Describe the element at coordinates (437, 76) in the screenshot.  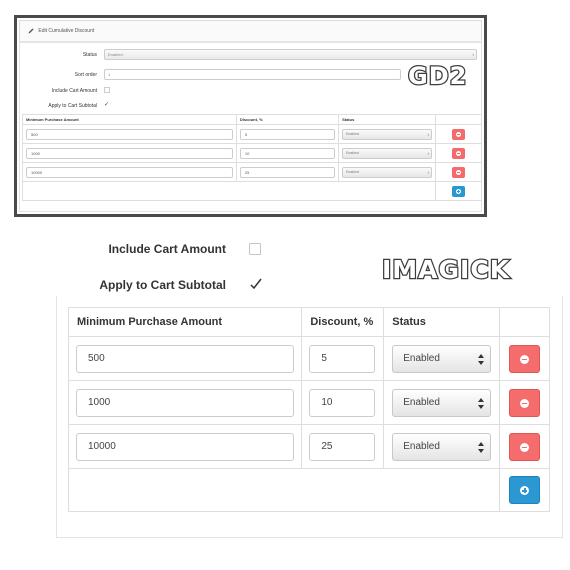
I see `gd2-label: GD2` at that location.